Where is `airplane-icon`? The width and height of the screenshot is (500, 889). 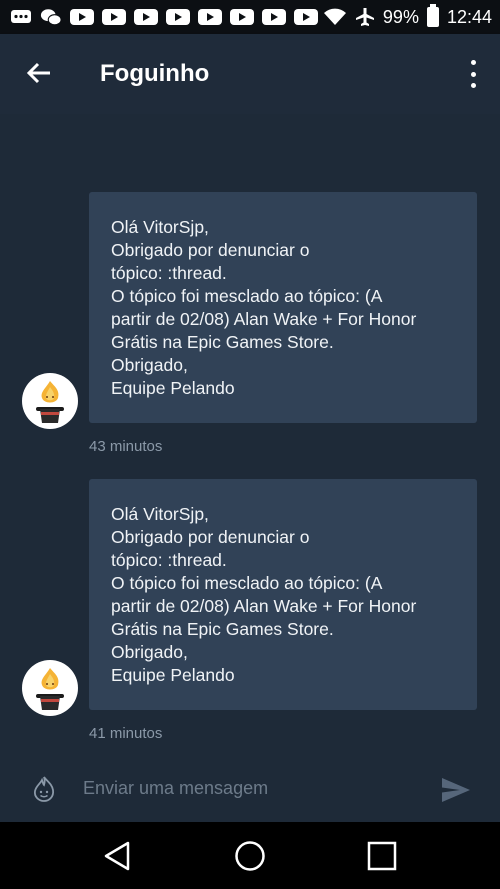
airplane-icon is located at coordinates (364, 17).